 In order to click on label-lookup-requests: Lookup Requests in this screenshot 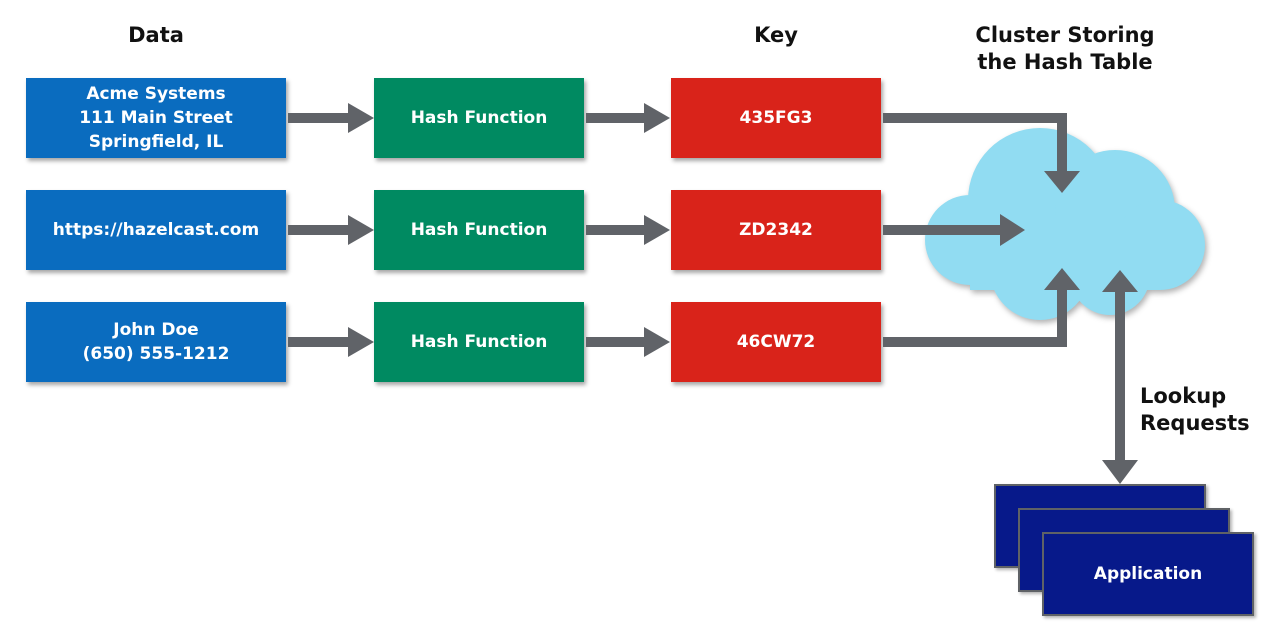, I will do `click(1195, 409)`.